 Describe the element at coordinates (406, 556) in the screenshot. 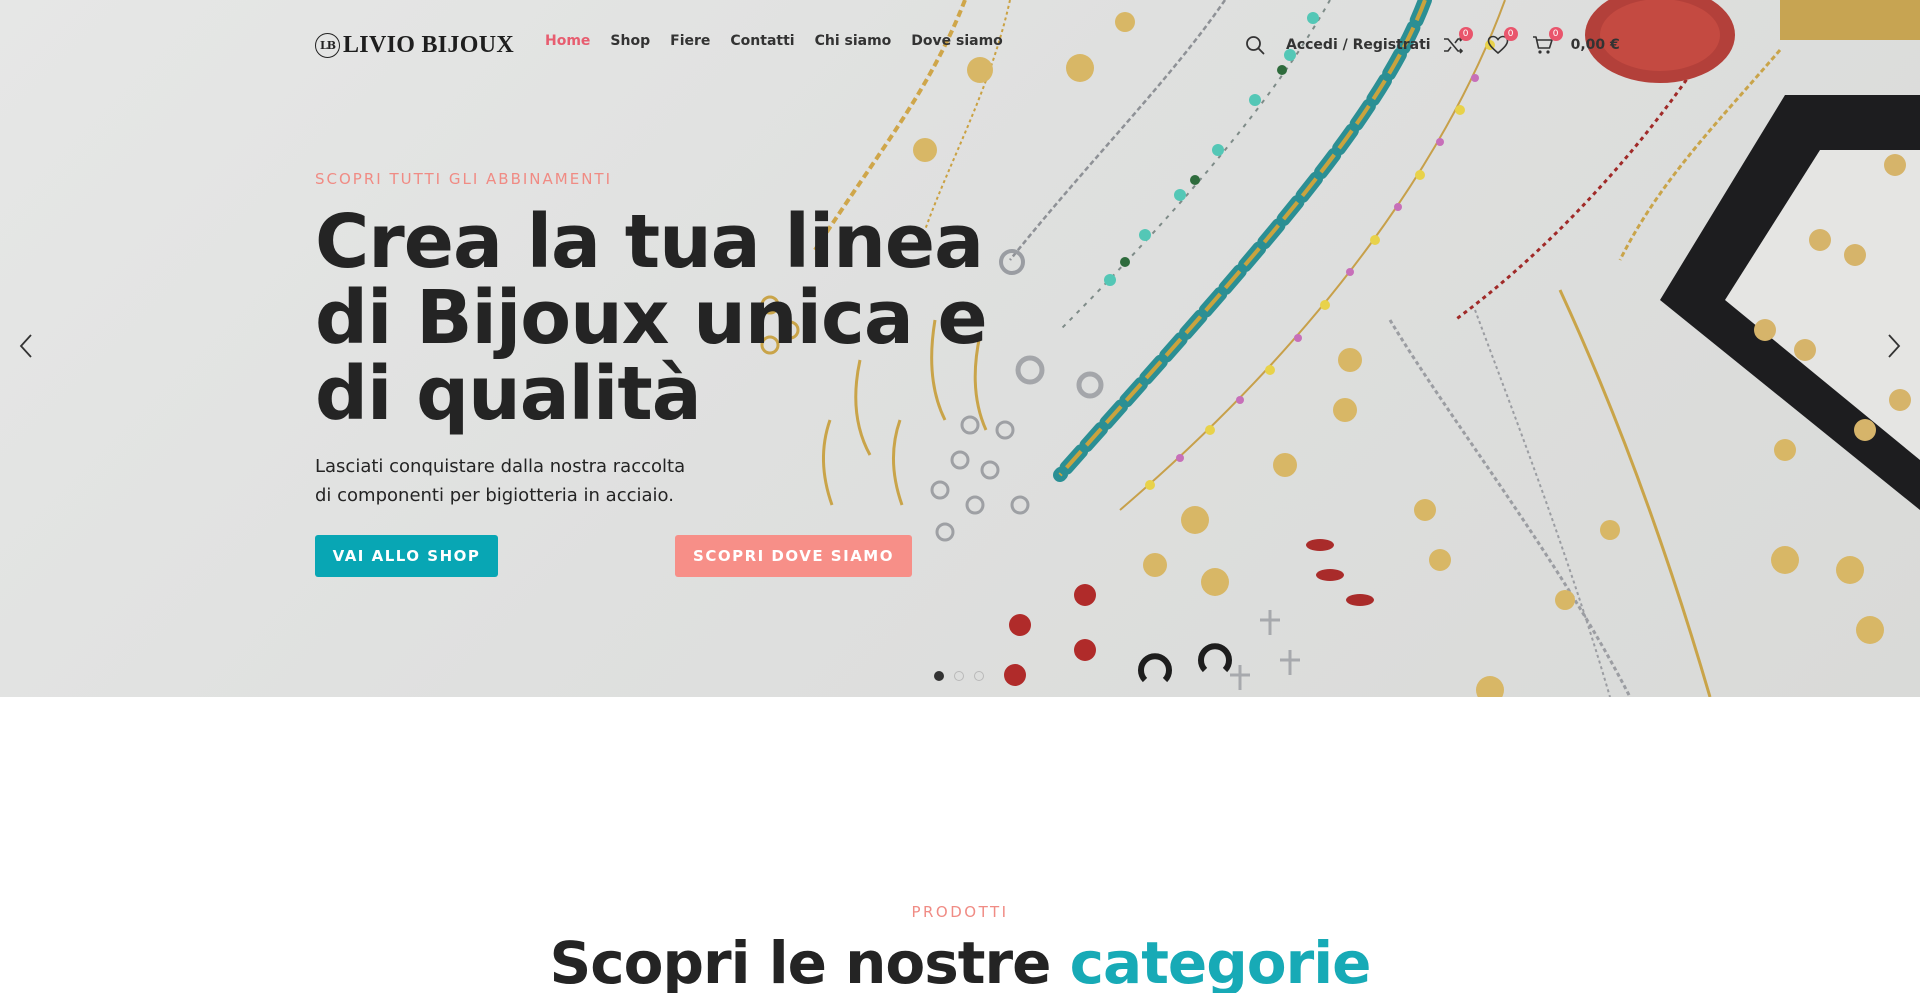

I see `shop-button: VAI ALLO SHOP` at that location.